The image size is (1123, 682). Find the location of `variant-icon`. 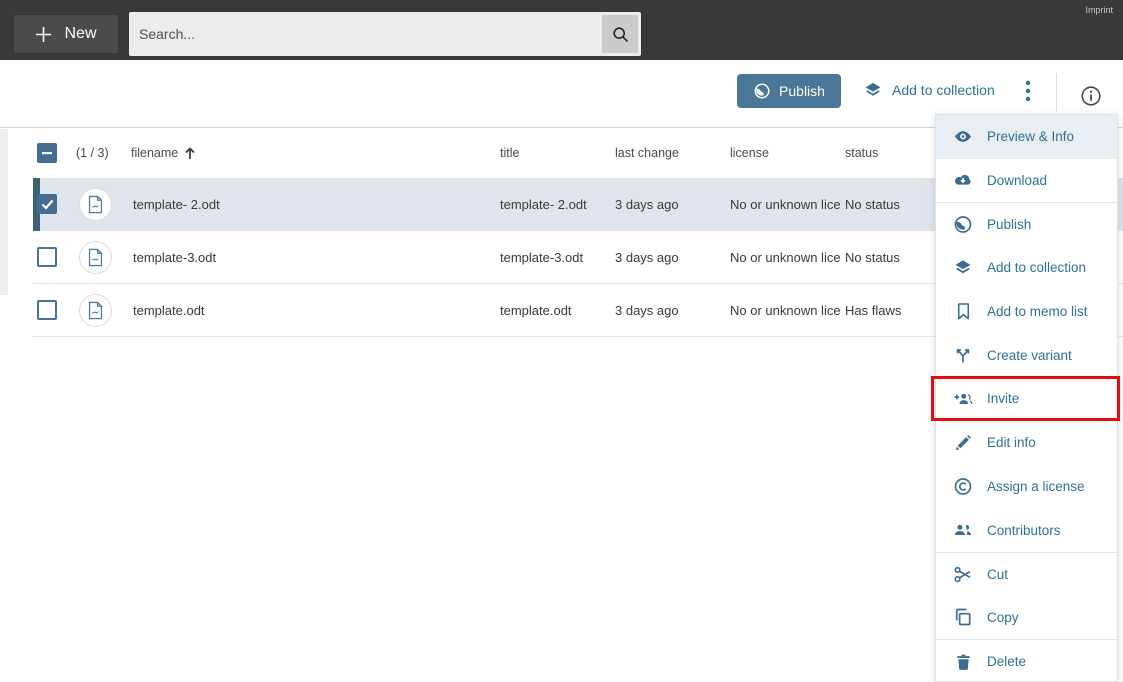

variant-icon is located at coordinates (963, 355).